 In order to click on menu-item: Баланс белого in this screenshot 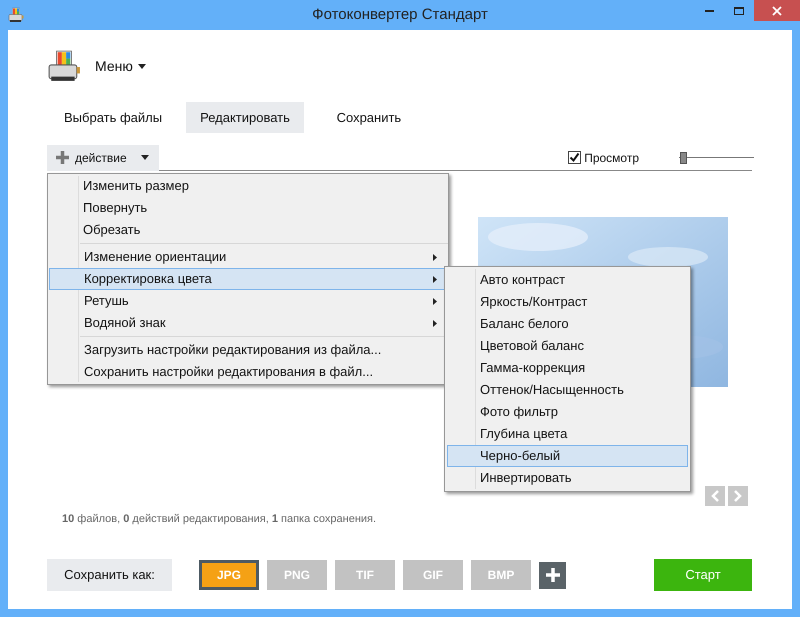, I will do `click(567, 324)`.